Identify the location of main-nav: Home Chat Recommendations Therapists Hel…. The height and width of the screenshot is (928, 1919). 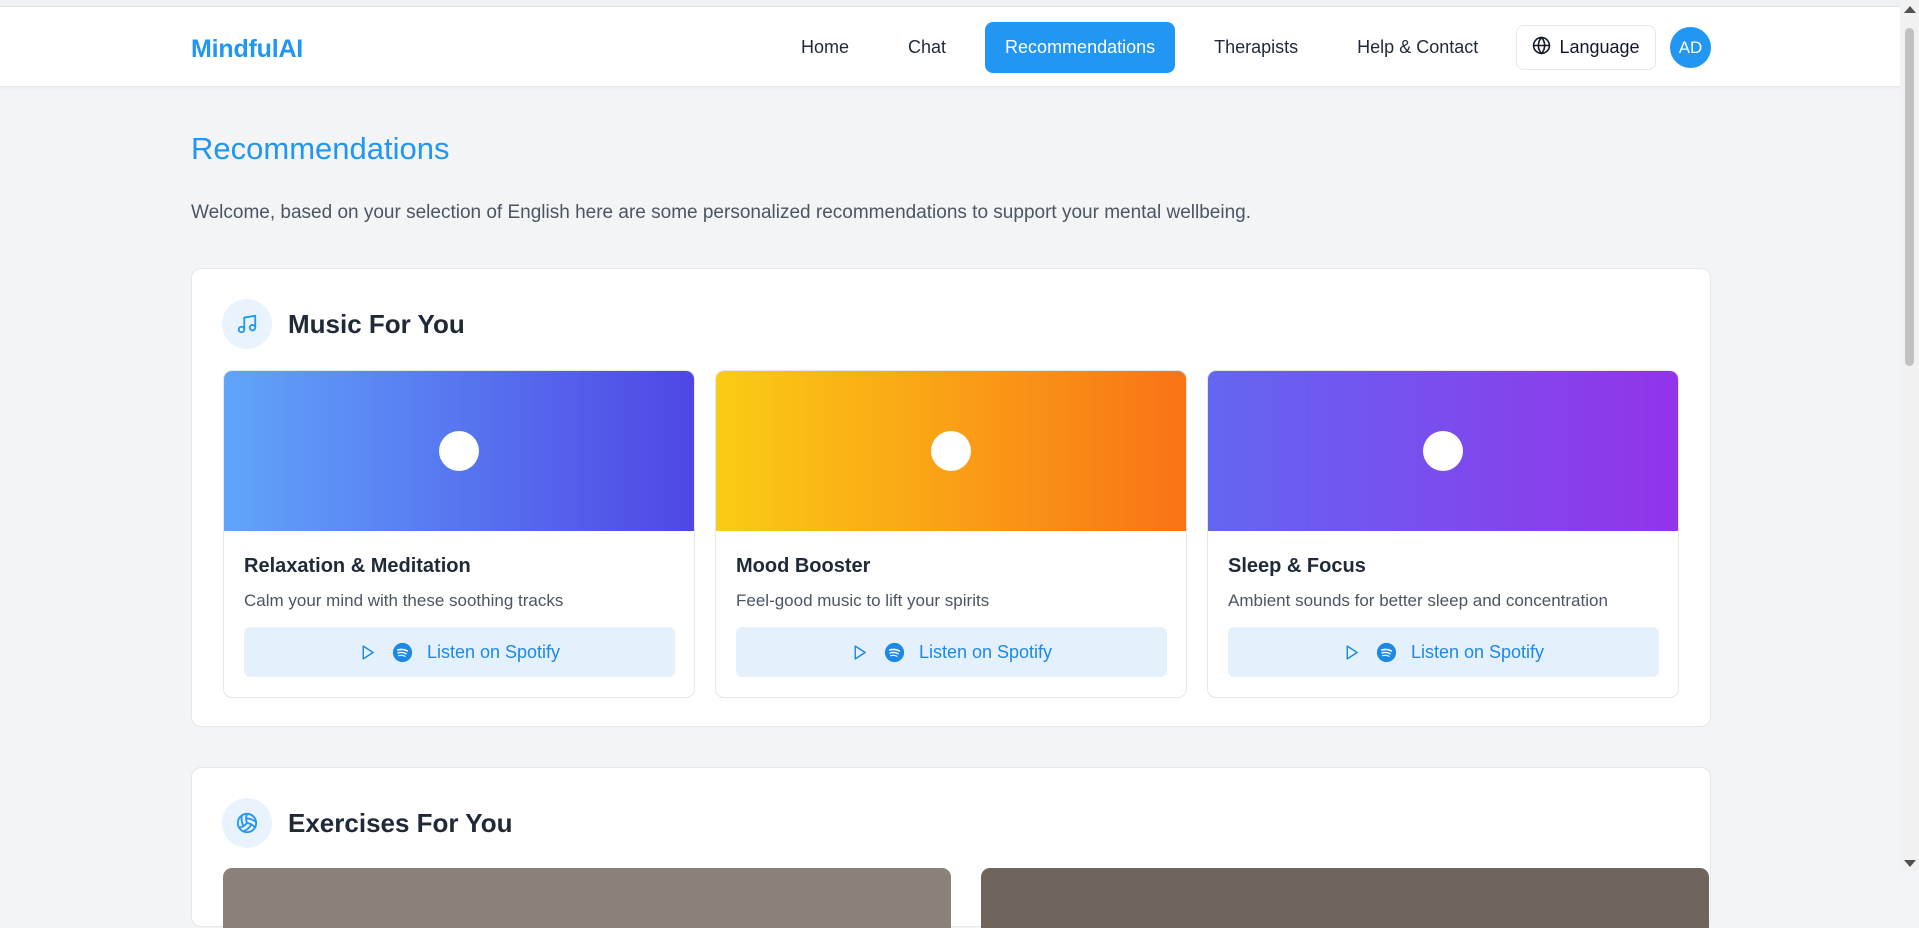
(1149, 47).